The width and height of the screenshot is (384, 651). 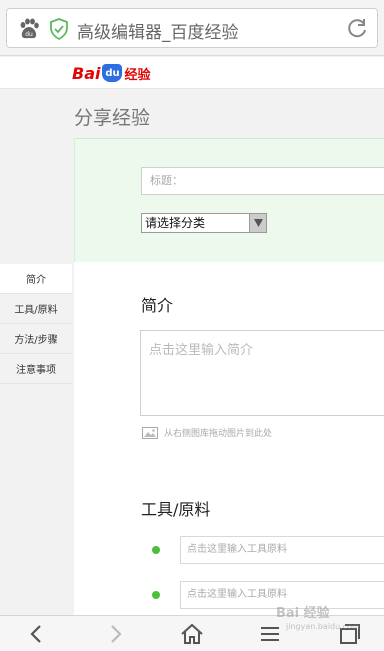 I want to click on side-nav-item-steps: 方法/步骤, so click(x=36, y=339).